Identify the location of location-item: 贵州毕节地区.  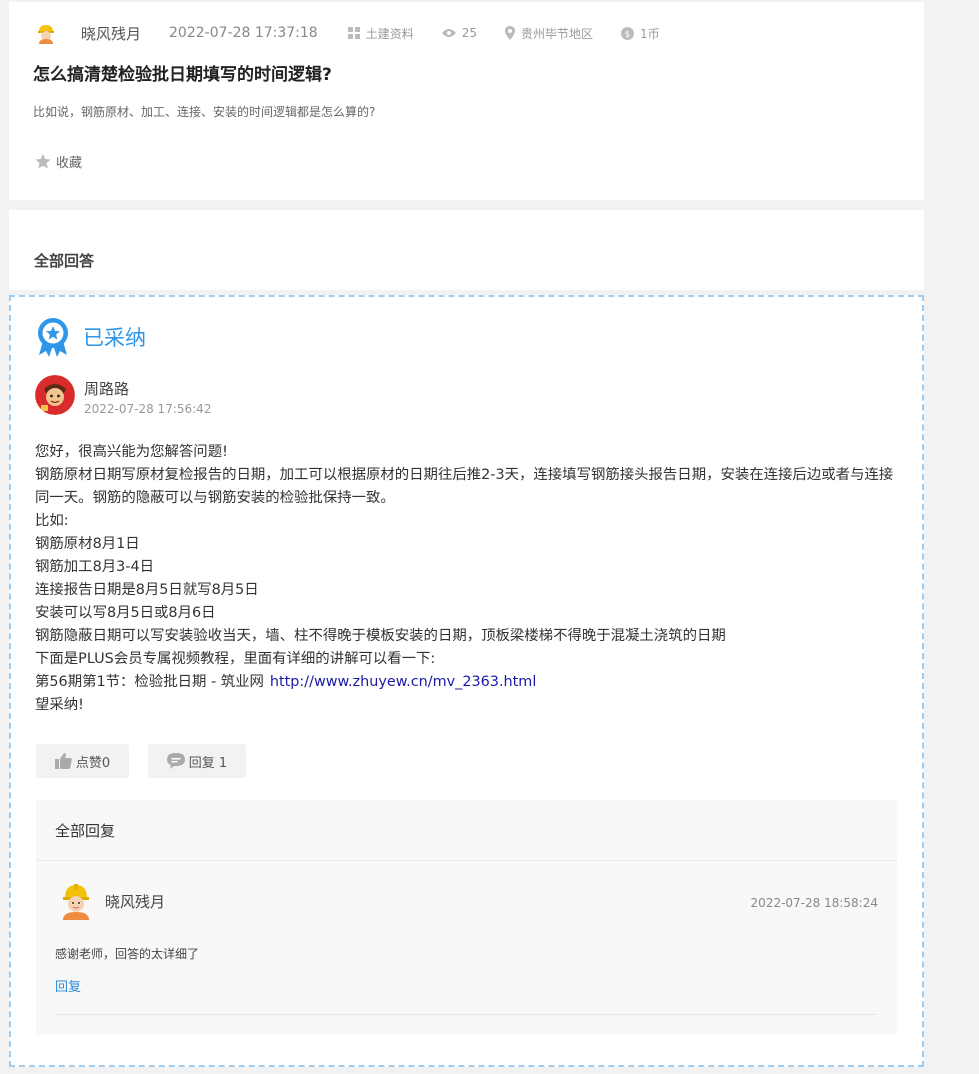
(549, 33).